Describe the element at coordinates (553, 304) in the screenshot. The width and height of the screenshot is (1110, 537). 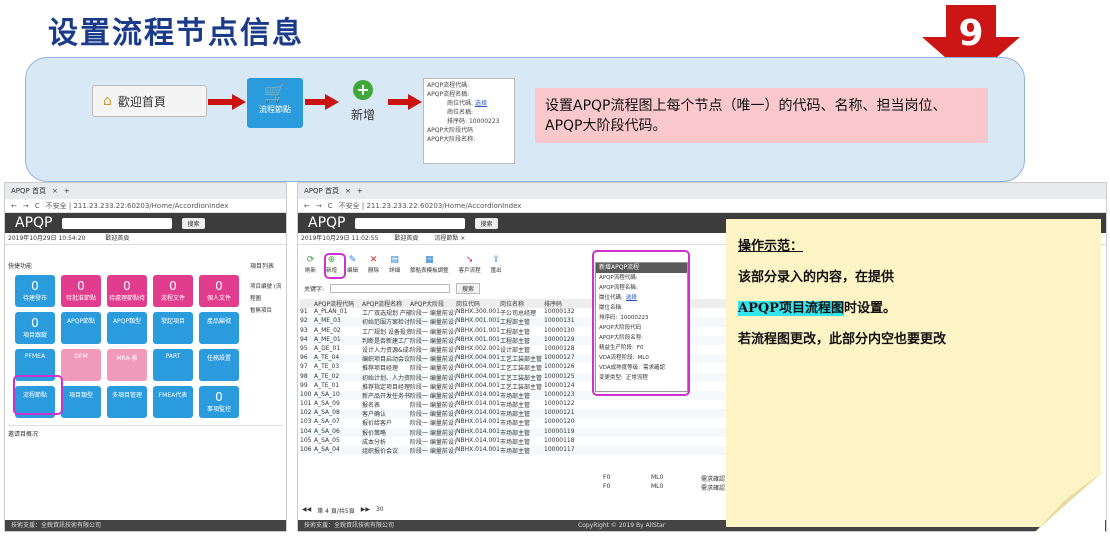
I see `header-cell: 排序码` at that location.